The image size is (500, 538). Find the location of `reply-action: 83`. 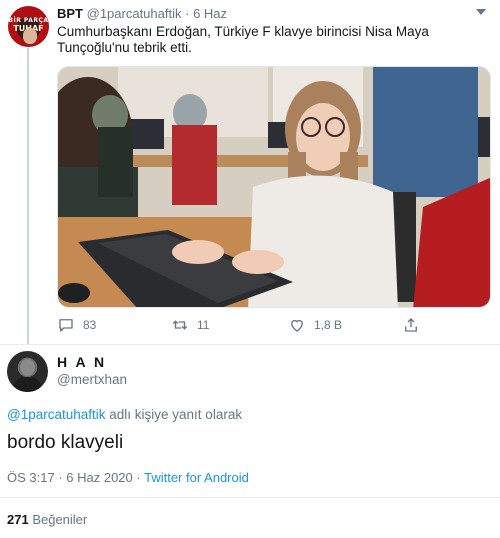

reply-action: 83 is located at coordinates (76, 325).